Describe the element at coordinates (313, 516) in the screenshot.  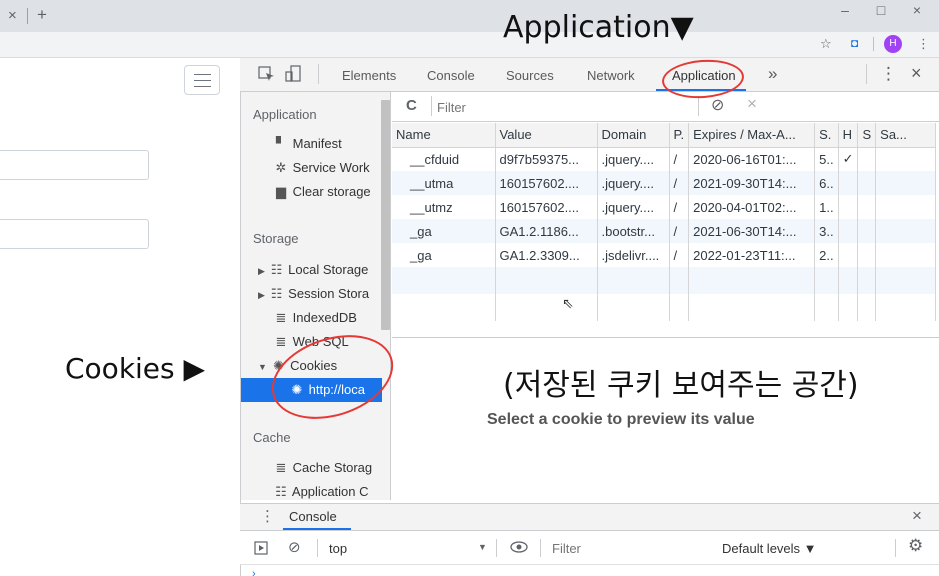
I see `drawer-tab-console: Console` at that location.